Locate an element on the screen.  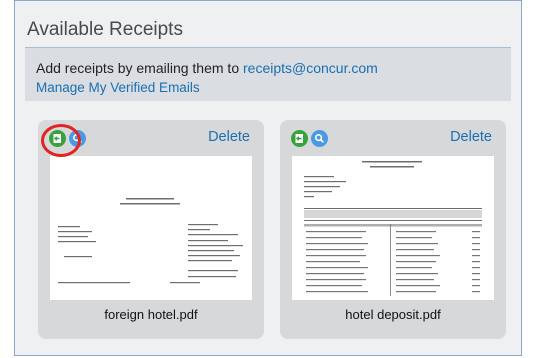
highlight-circle is located at coordinates (61, 140).